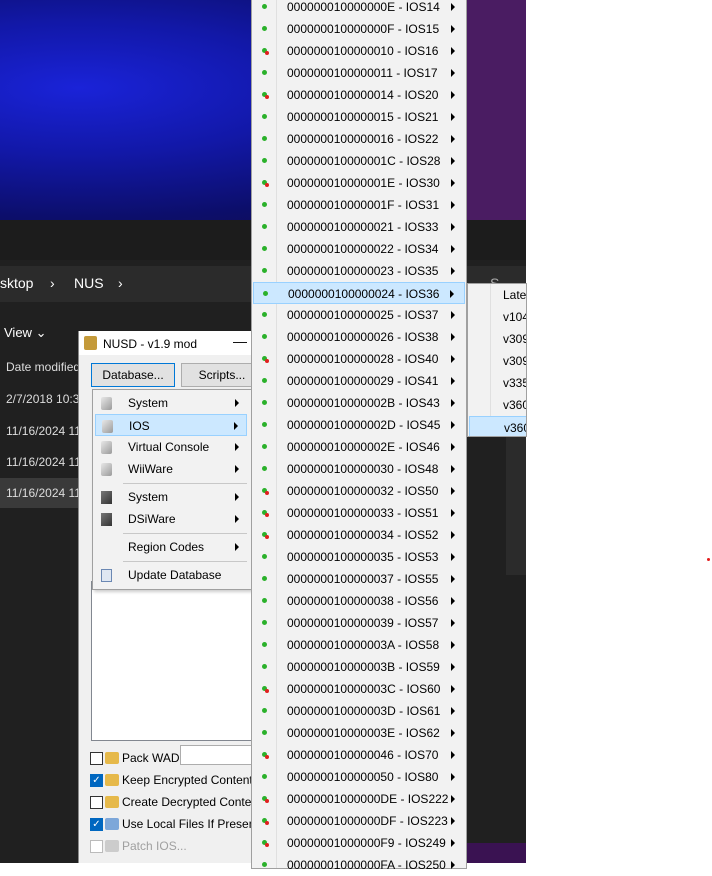 Image resolution: width=712 pixels, height=876 pixels. What do you see at coordinates (195, 802) in the screenshot?
I see `create-decrypted-label: Create Decrypted Contents` at bounding box center [195, 802].